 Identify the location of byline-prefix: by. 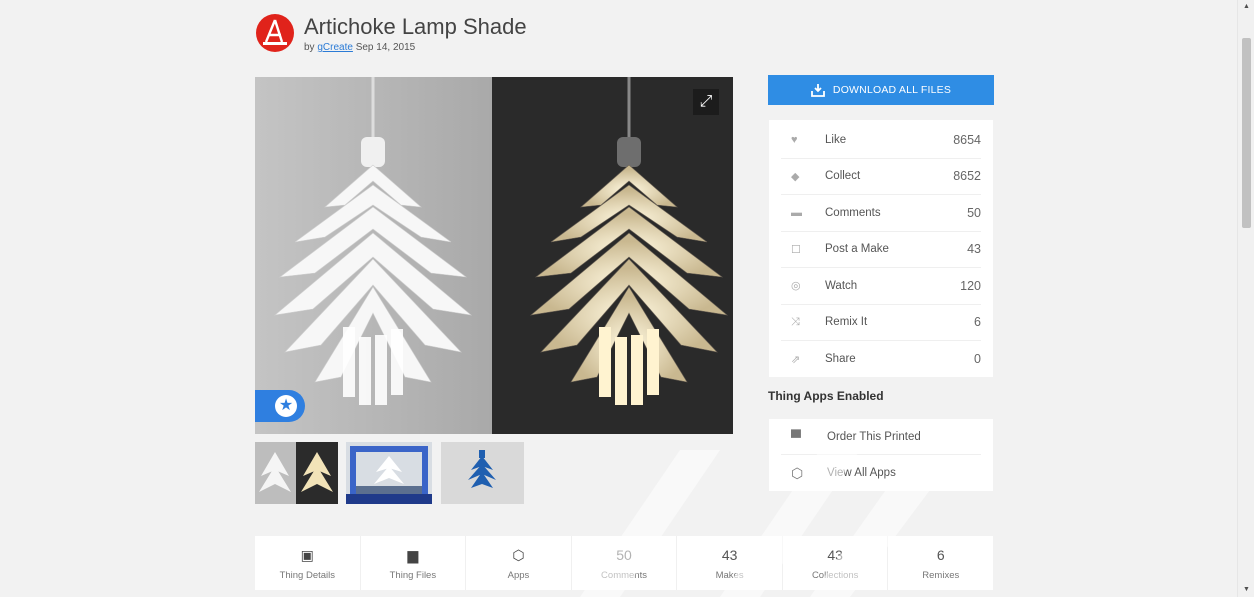
(309, 47).